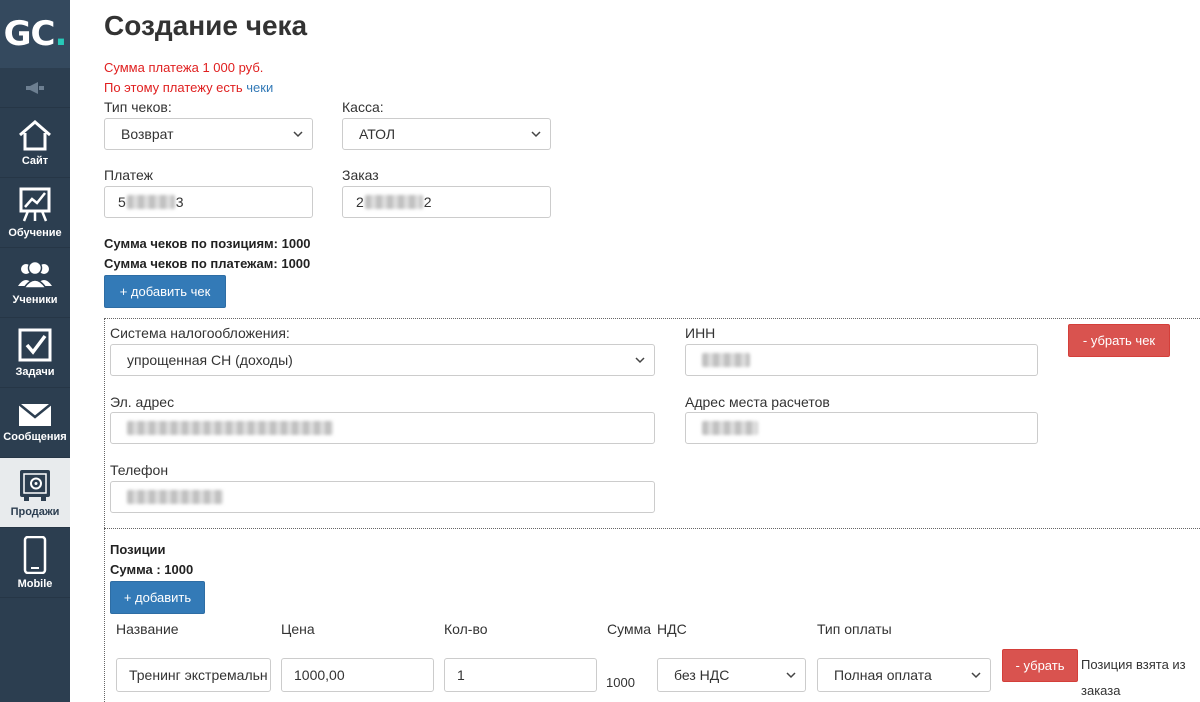 This screenshot has height=702, width=1200. Describe the element at coordinates (652, 528) in the screenshot. I see `check-divider` at that location.